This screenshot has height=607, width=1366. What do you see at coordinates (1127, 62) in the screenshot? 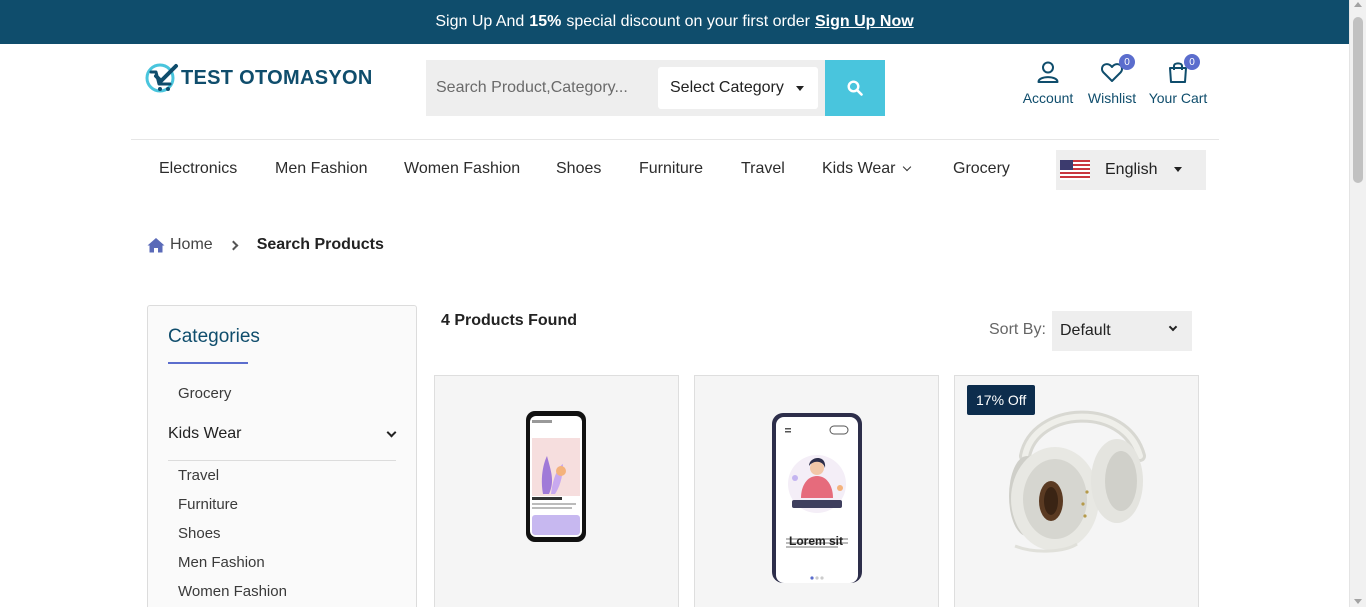
I see `wishlist-count-badge: 0` at bounding box center [1127, 62].